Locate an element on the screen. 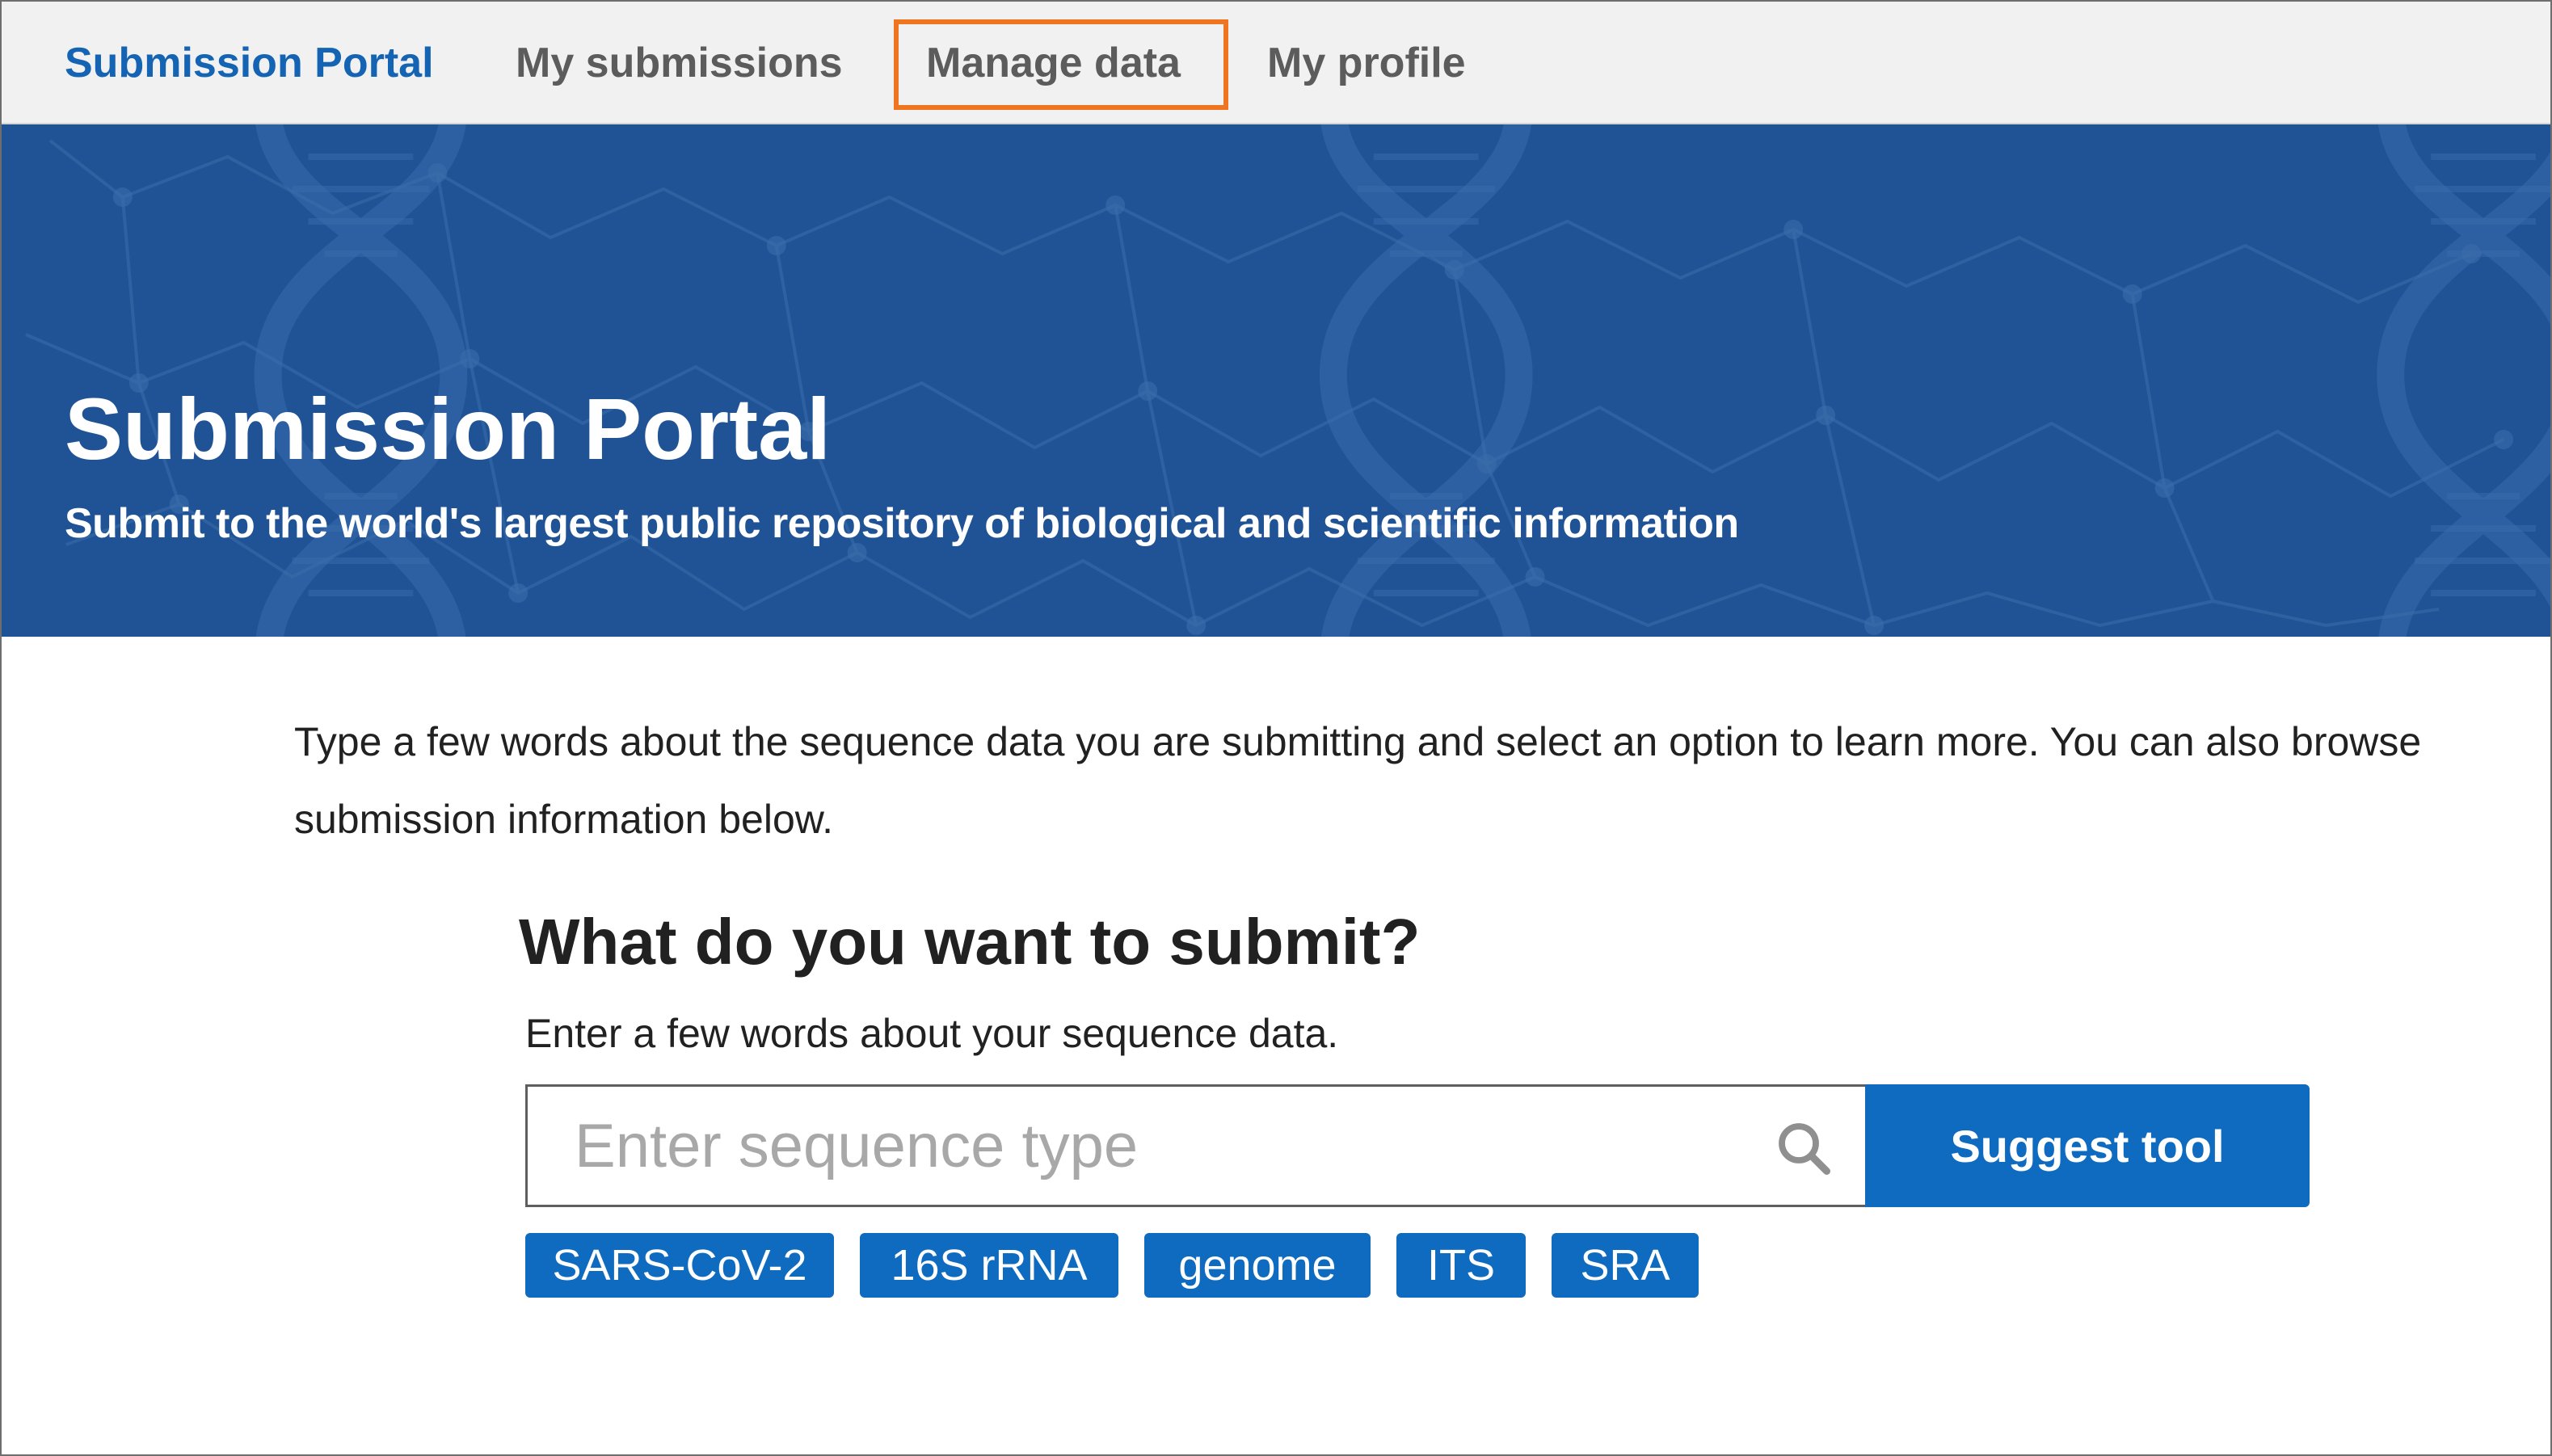 This screenshot has width=2552, height=1456. nav-my-submissions-link: My submissions is located at coordinates (679, 63).